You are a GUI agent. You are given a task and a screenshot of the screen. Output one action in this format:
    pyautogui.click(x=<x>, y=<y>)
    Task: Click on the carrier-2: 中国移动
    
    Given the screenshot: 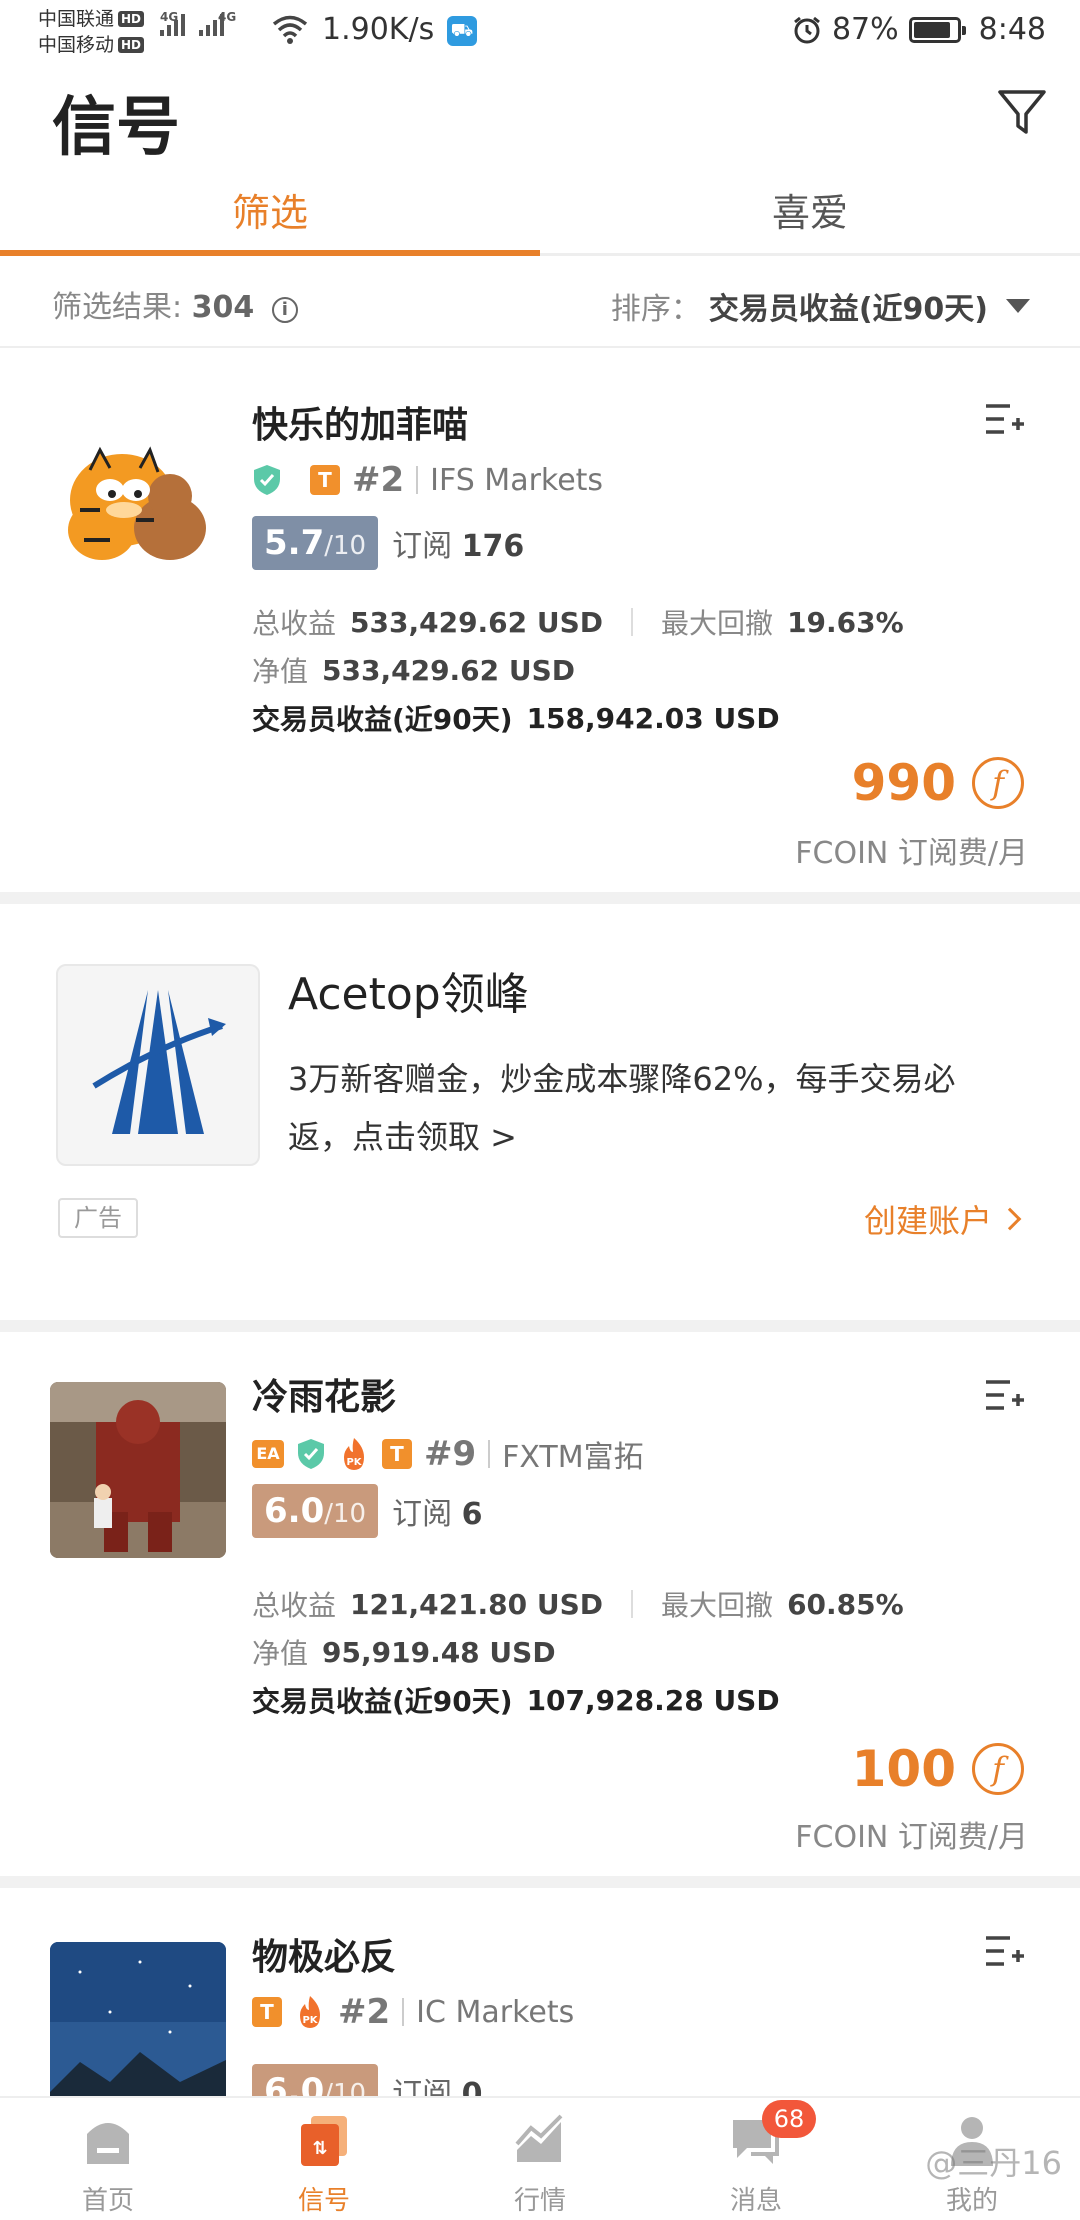 What is the action you would take?
    pyautogui.click(x=76, y=45)
    